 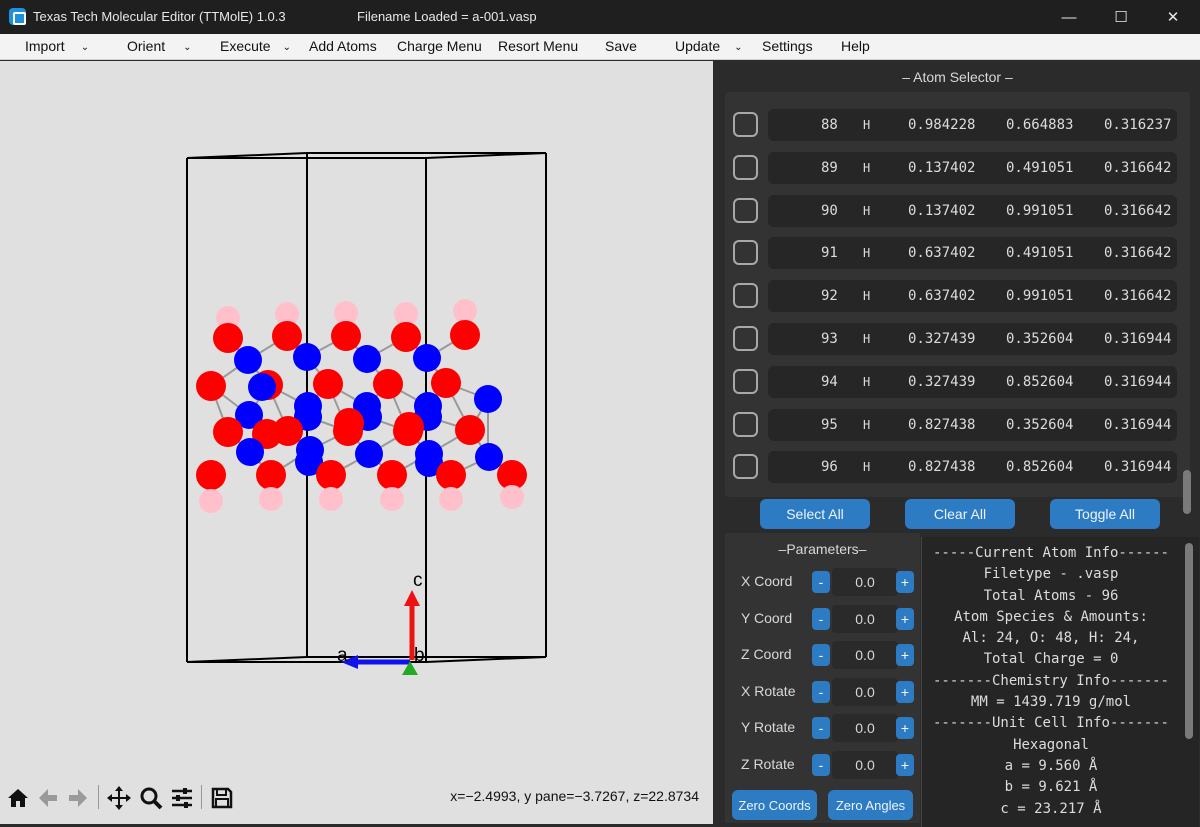 What do you see at coordinates (439, 46) in the screenshot?
I see `menu-charge: Charge Menu` at bounding box center [439, 46].